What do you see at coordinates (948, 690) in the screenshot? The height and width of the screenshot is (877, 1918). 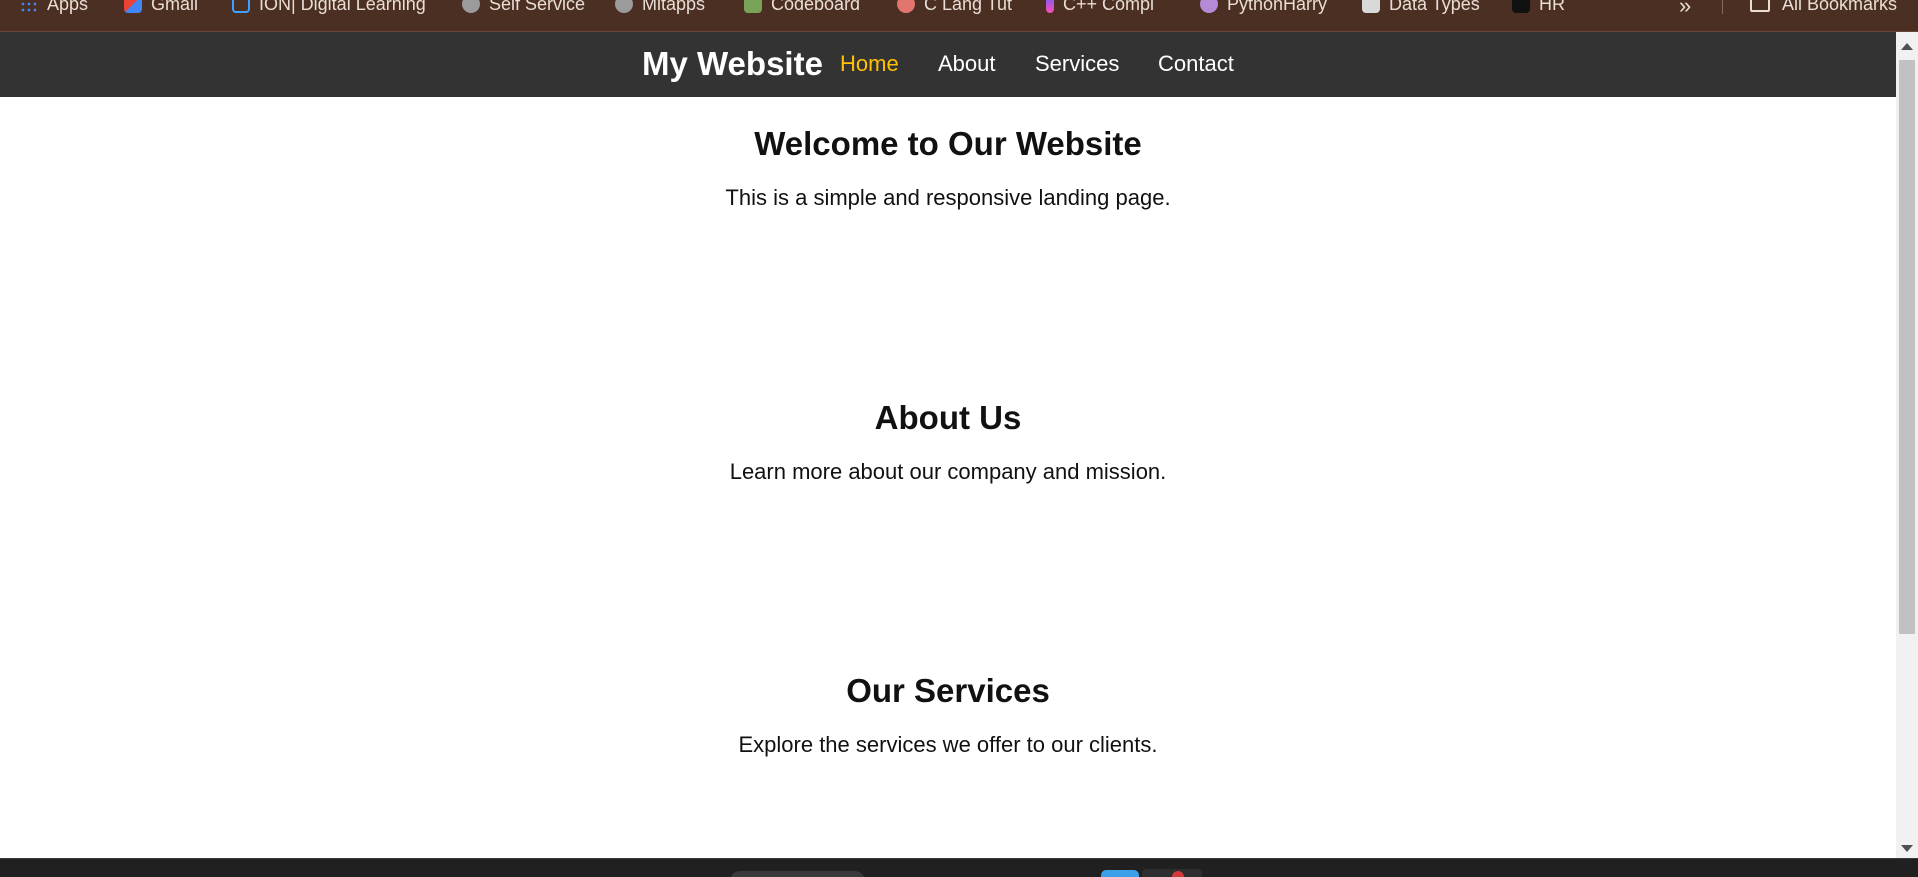 I see `services-heading: Our Services` at bounding box center [948, 690].